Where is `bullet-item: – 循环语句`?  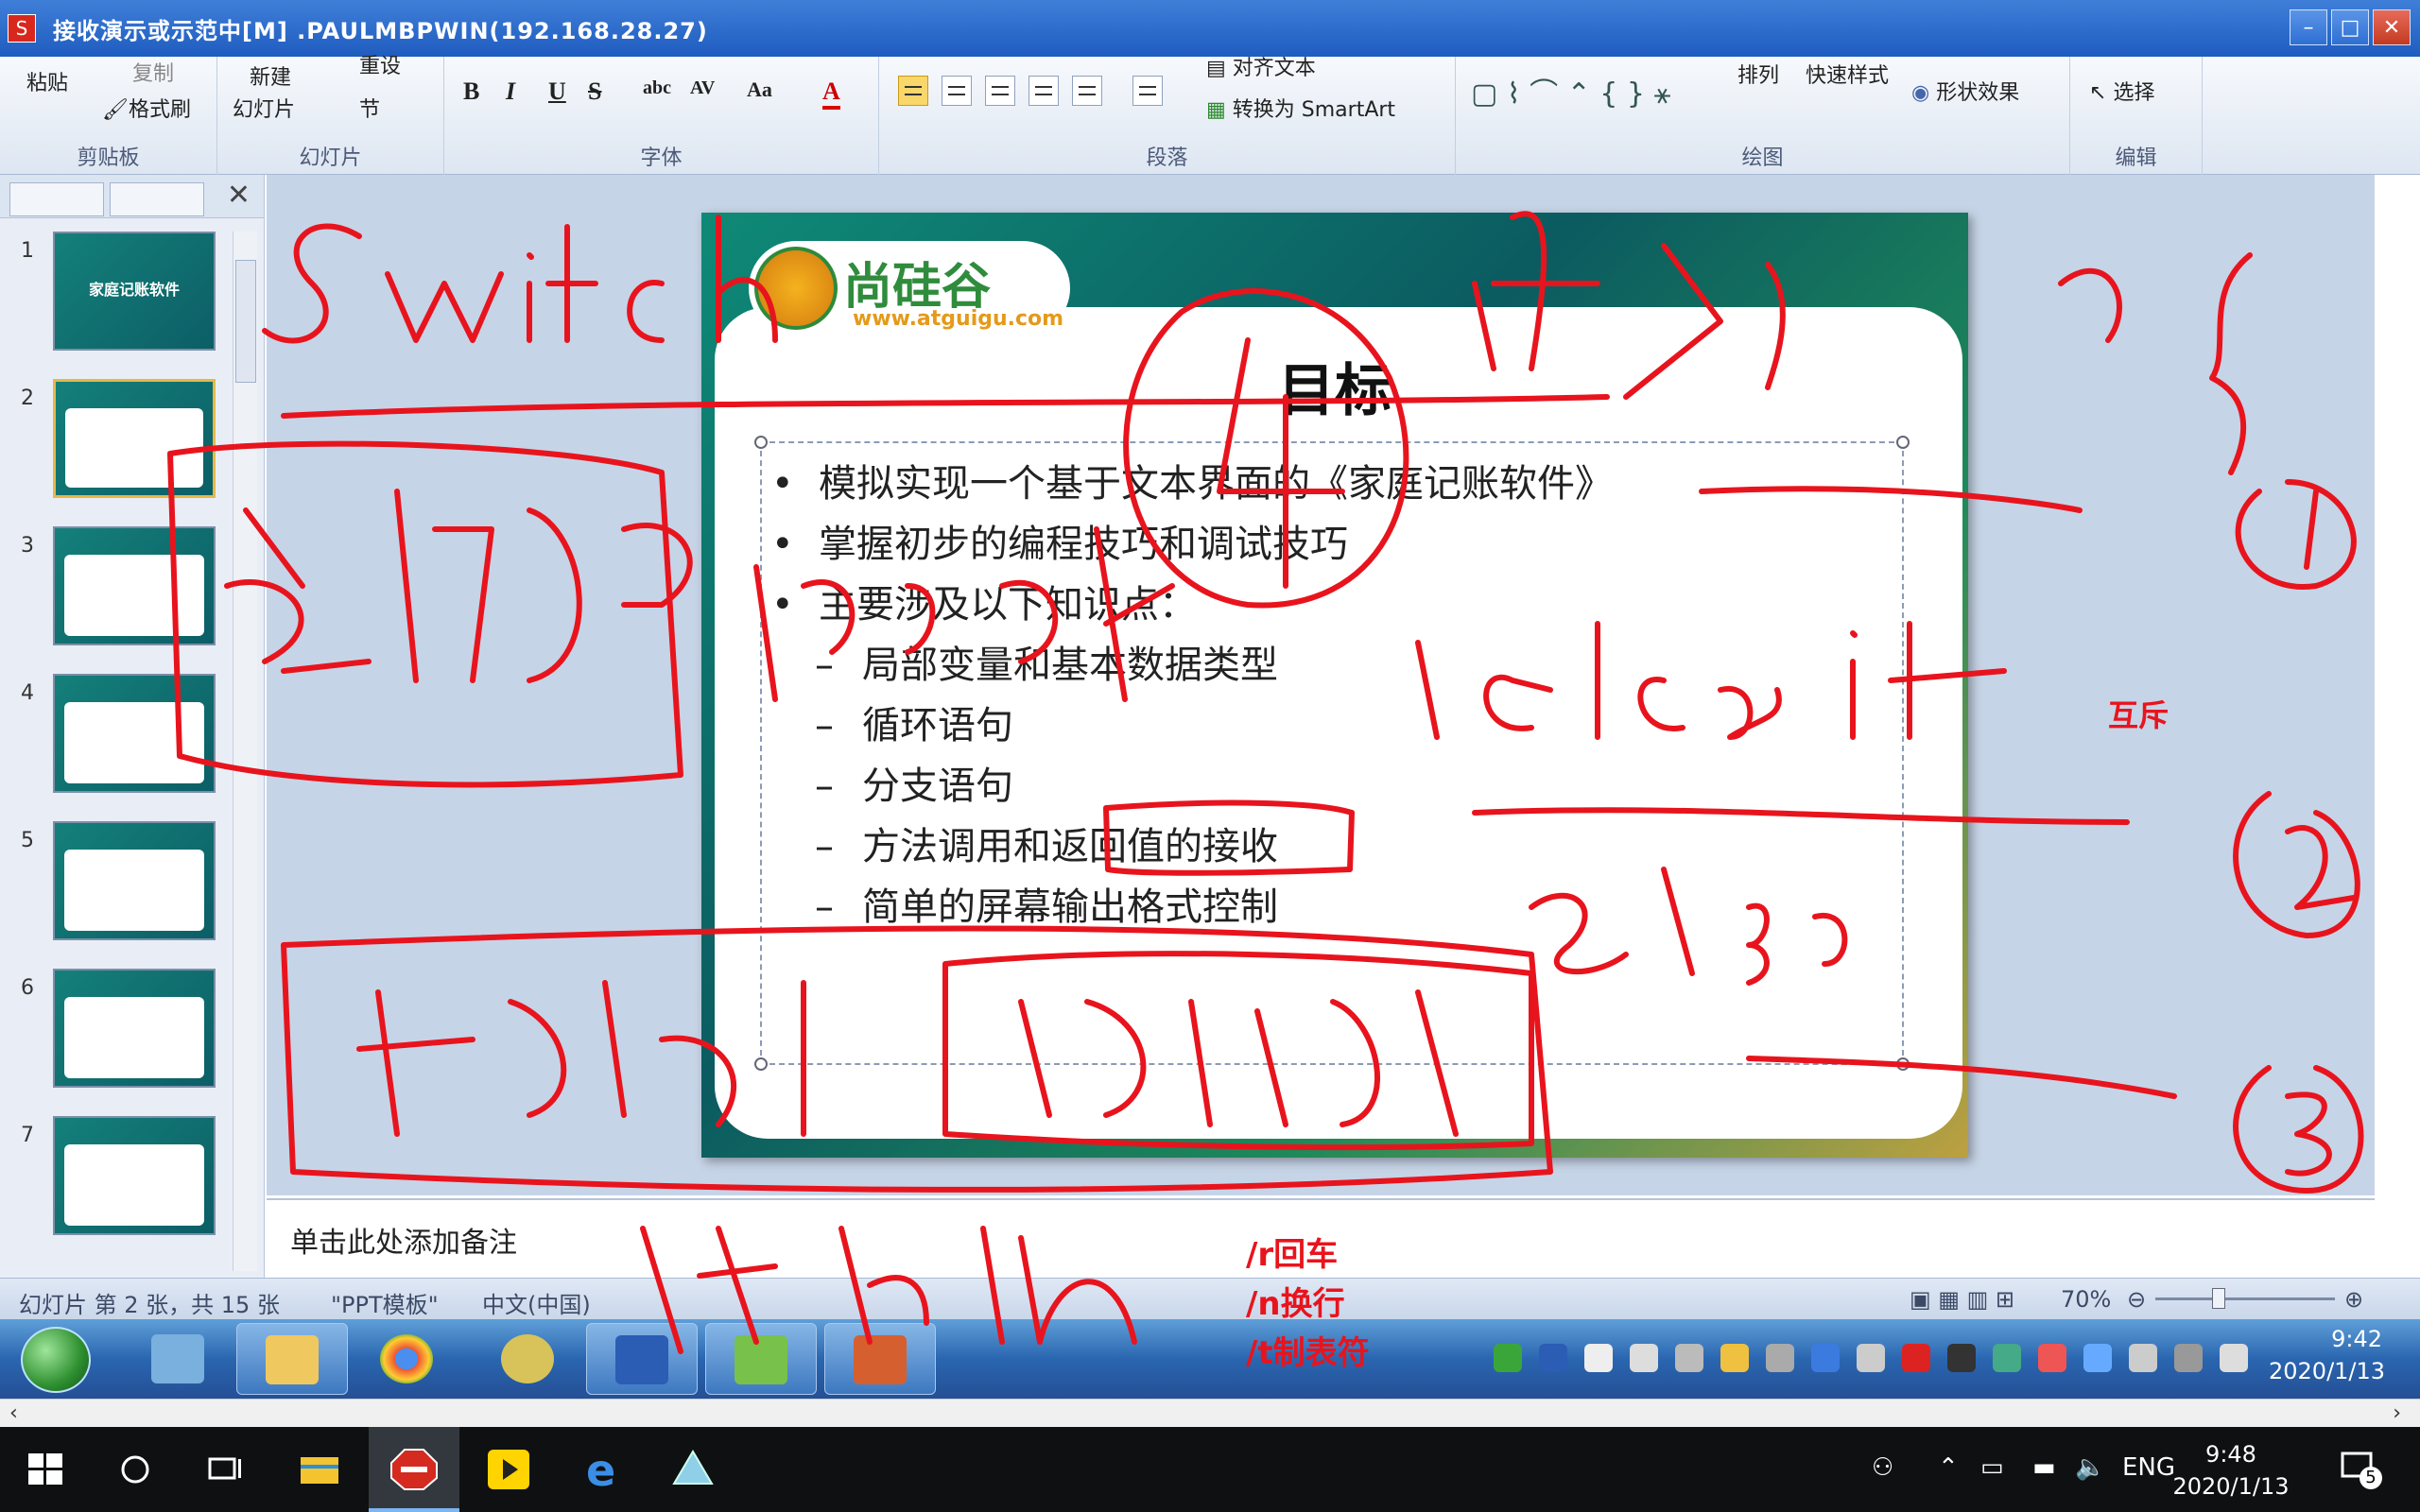 bullet-item: – 循环语句 is located at coordinates (914, 722).